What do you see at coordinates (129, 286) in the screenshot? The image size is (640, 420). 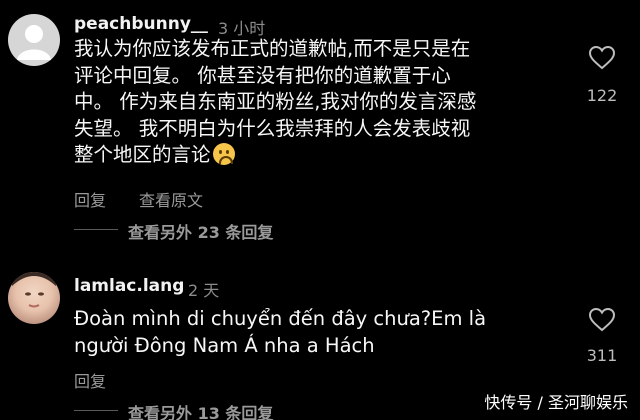 I see `username: lamlac.lang` at bounding box center [129, 286].